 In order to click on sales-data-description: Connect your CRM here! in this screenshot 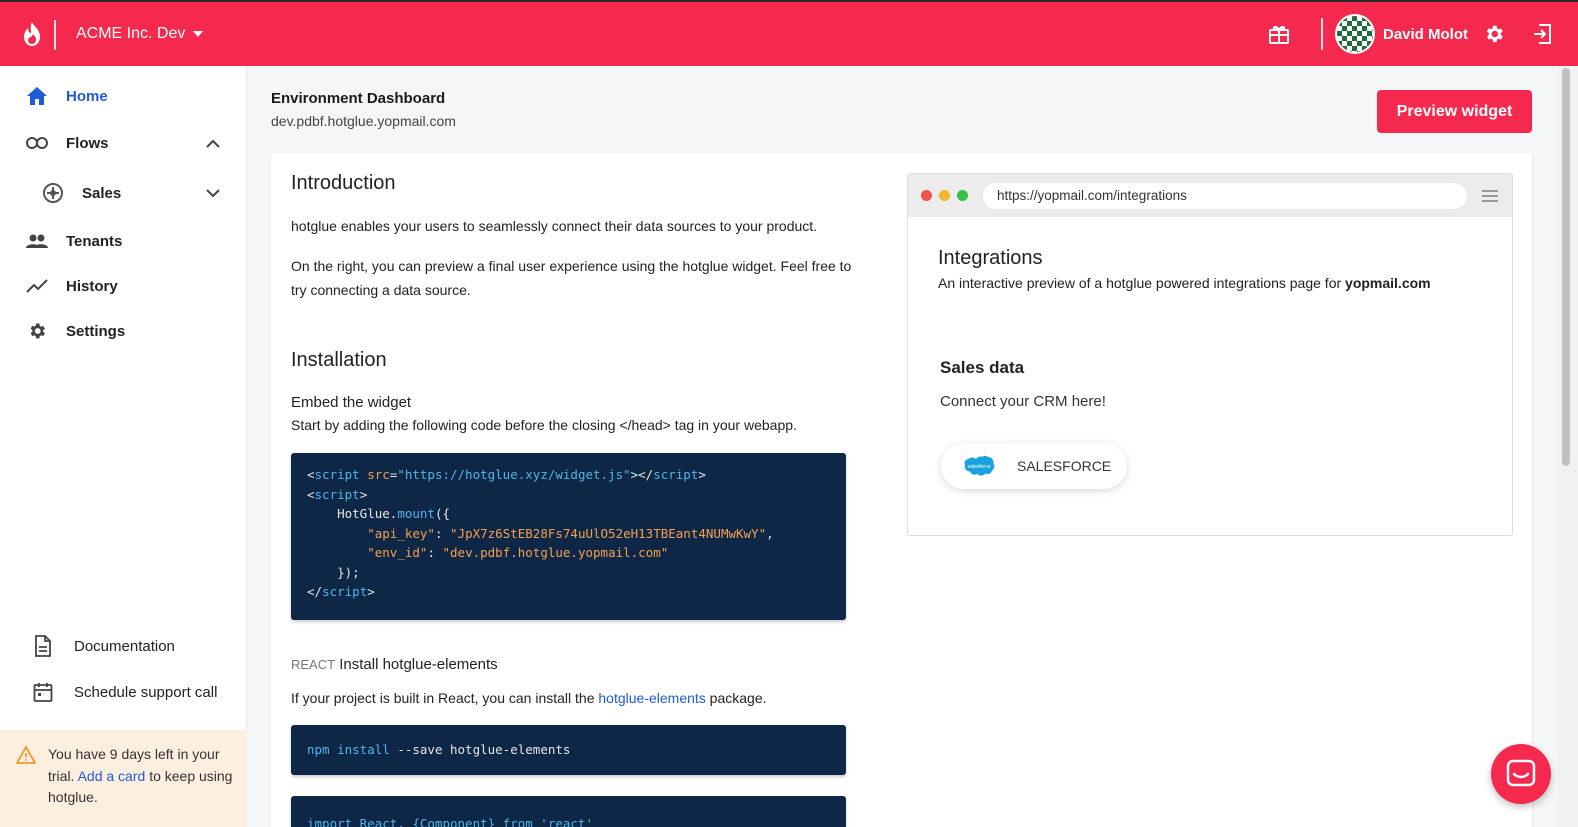, I will do `click(1023, 401)`.